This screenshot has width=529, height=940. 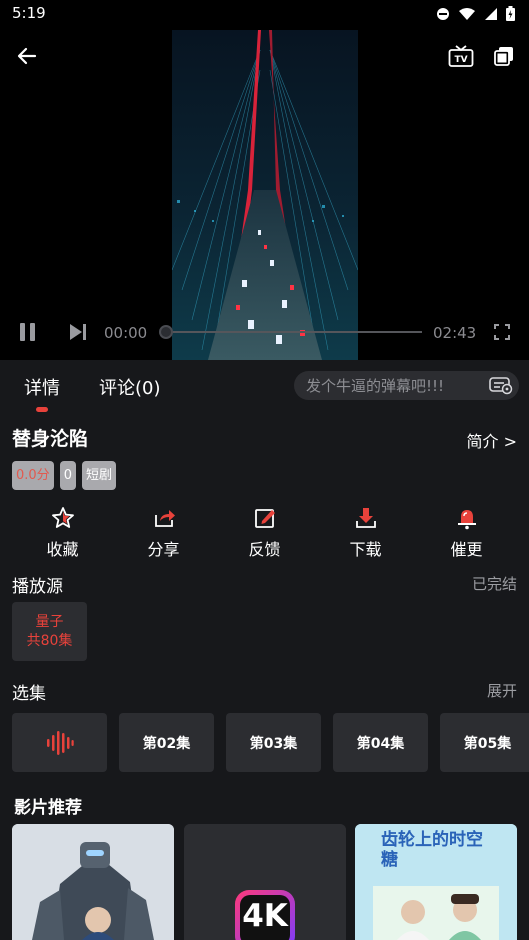 I want to click on back-button, so click(x=27, y=56).